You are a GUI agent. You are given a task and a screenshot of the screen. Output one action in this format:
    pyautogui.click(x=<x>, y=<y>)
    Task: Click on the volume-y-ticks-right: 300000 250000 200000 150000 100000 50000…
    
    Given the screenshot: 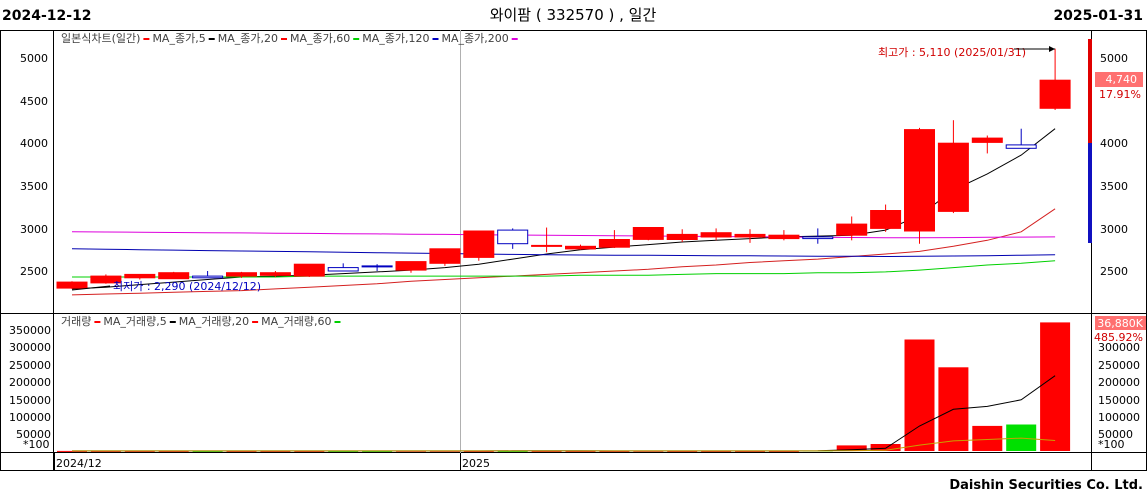 What is the action you would take?
    pyautogui.click(x=1119, y=396)
    